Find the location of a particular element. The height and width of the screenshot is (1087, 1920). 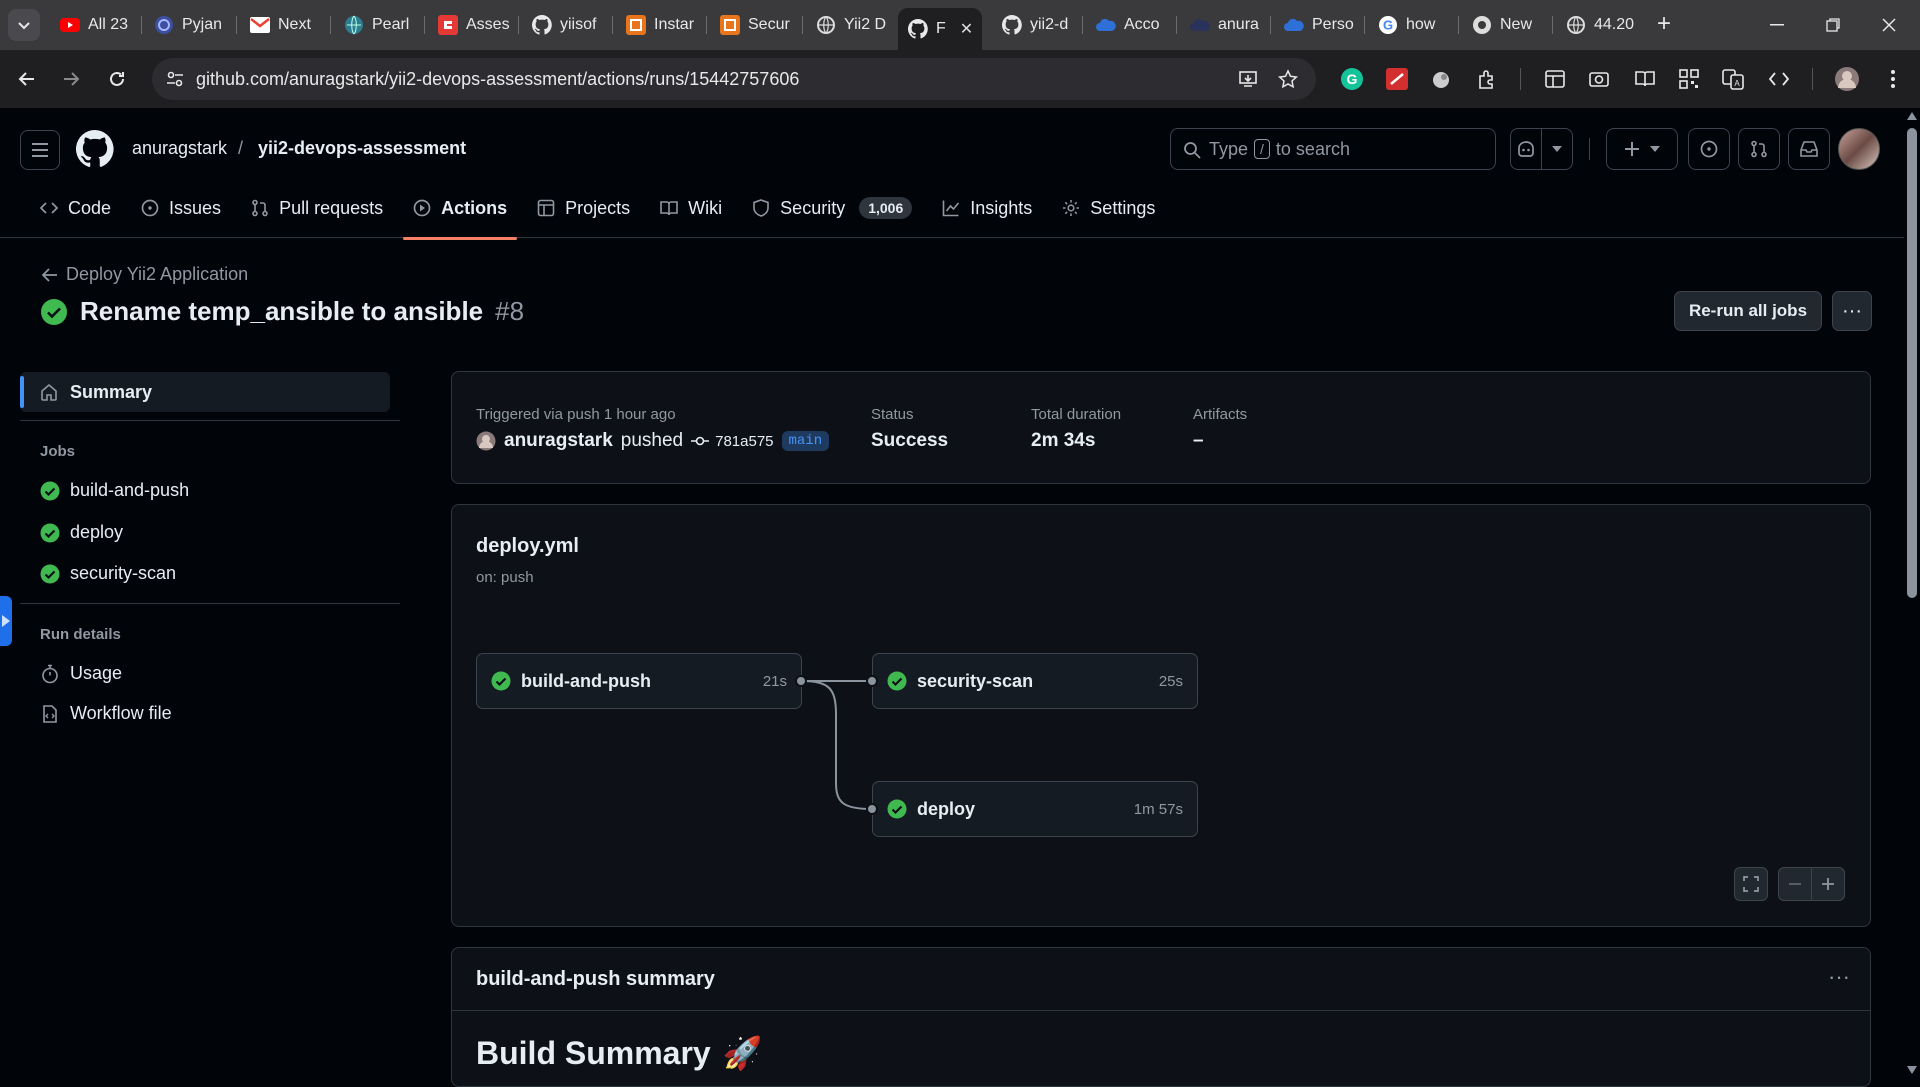

browser-tab: Pyjan is located at coordinates (187, 25).